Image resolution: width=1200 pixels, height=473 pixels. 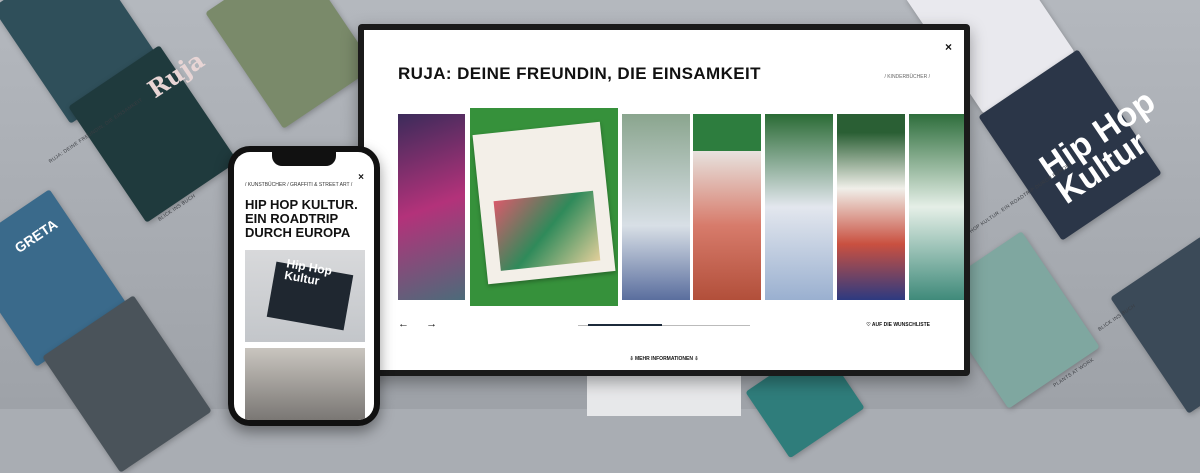 What do you see at coordinates (907, 77) in the screenshot?
I see `breadcrumb: / KINDERBÜCHER /` at bounding box center [907, 77].